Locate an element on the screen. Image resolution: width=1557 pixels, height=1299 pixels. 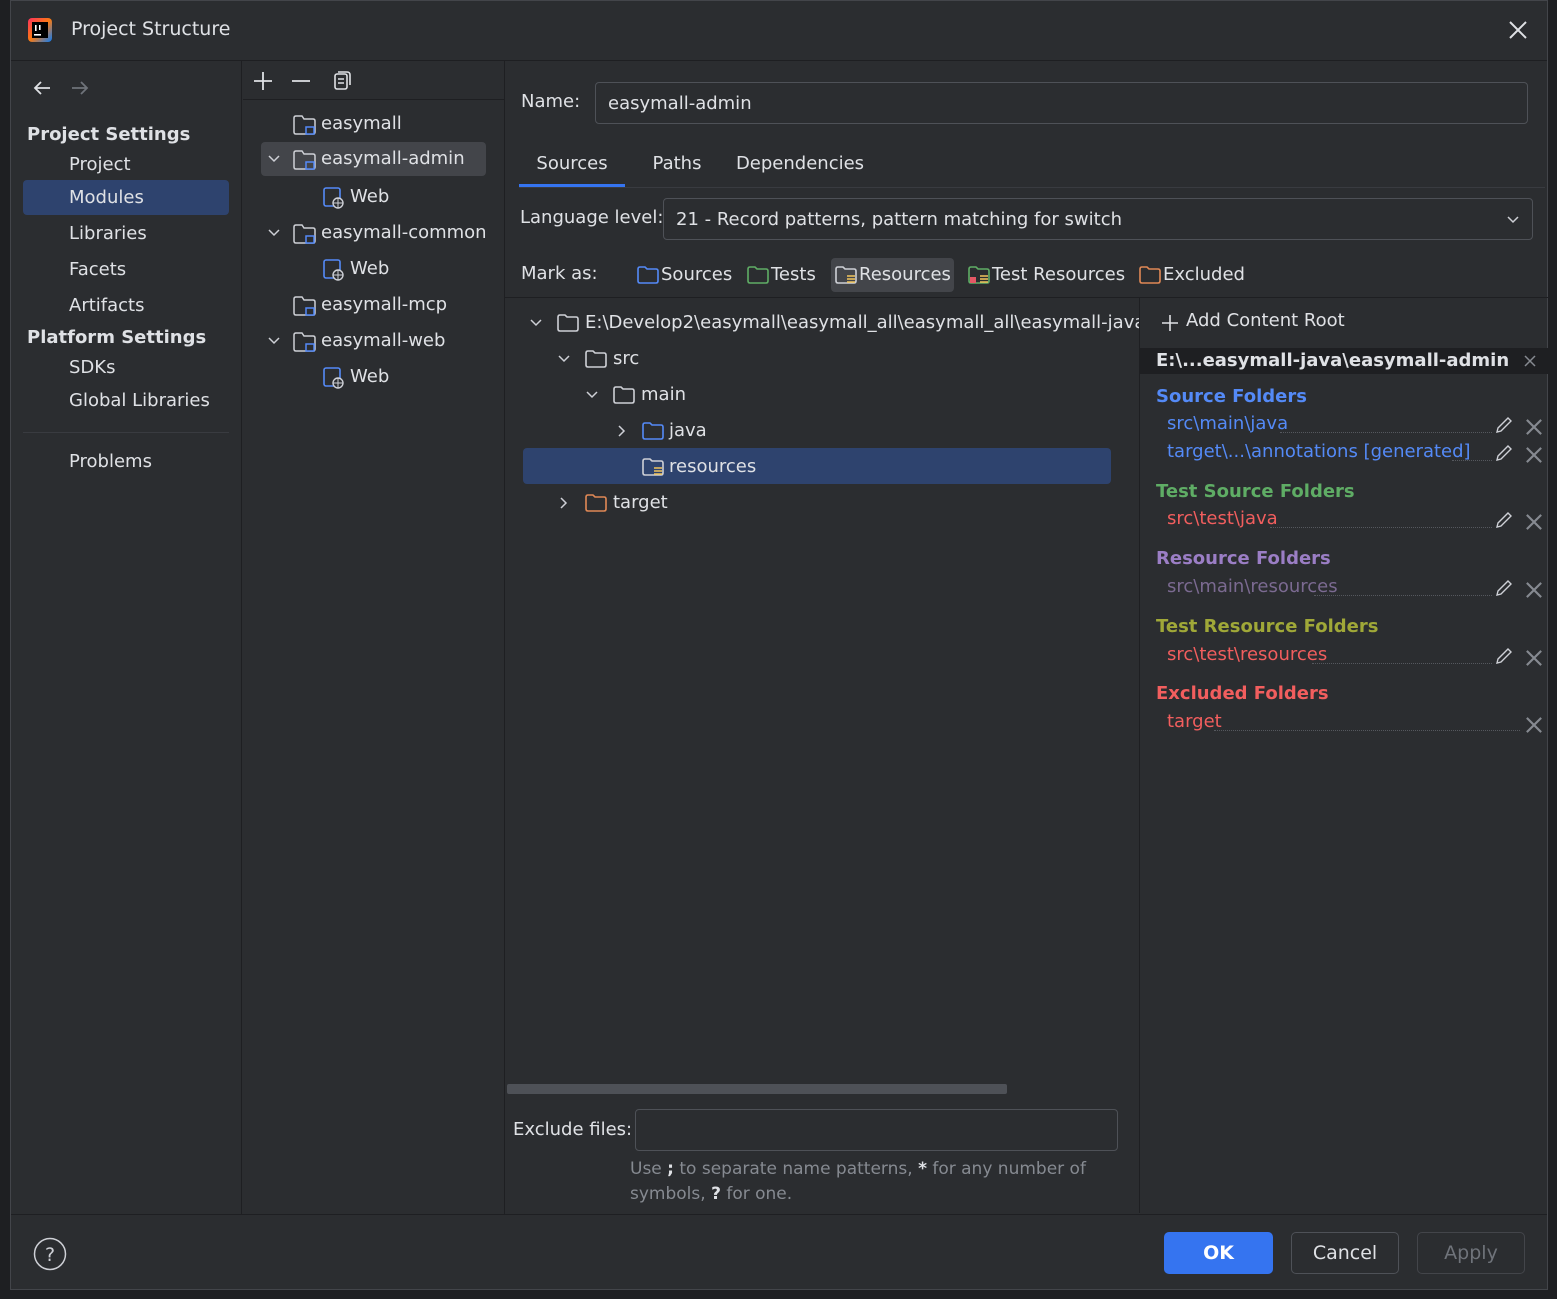
module-row: easymall-mcp is located at coordinates (369, 305).